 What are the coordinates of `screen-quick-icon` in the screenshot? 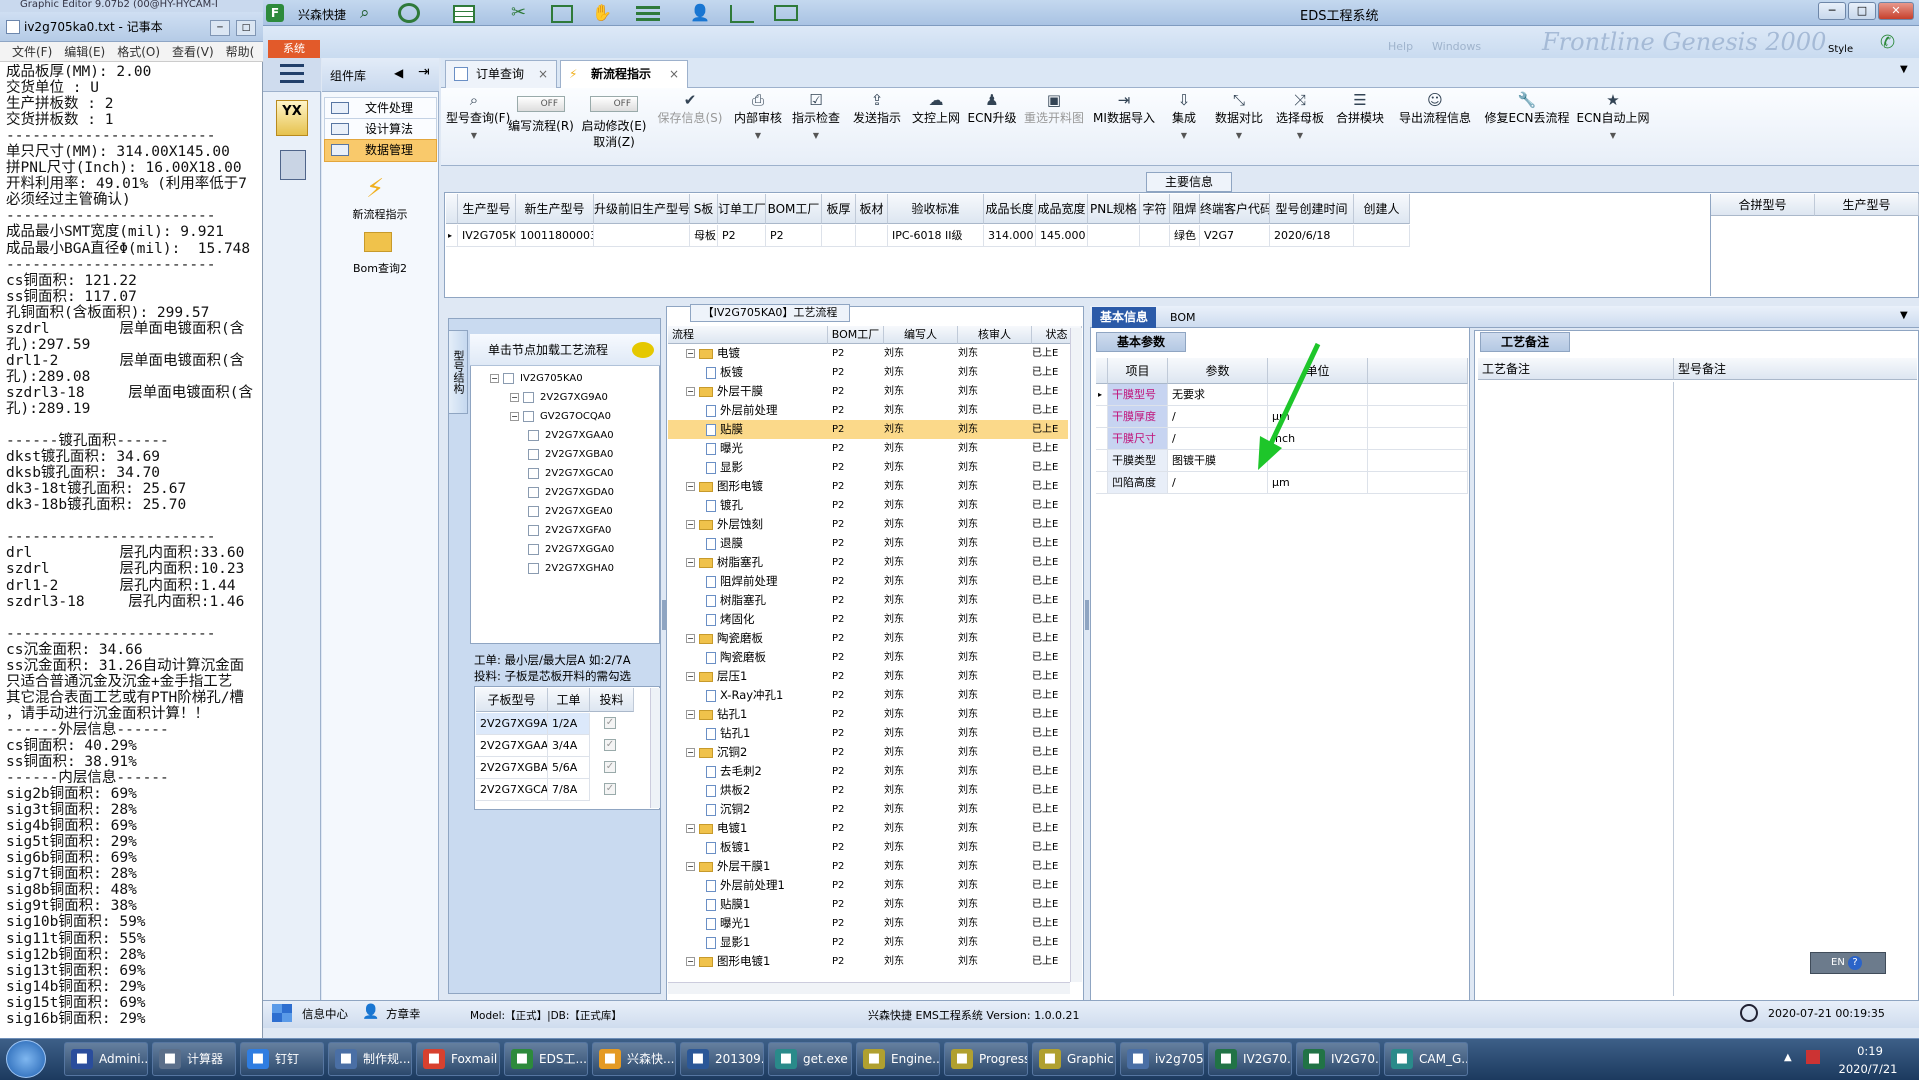 It's located at (786, 13).